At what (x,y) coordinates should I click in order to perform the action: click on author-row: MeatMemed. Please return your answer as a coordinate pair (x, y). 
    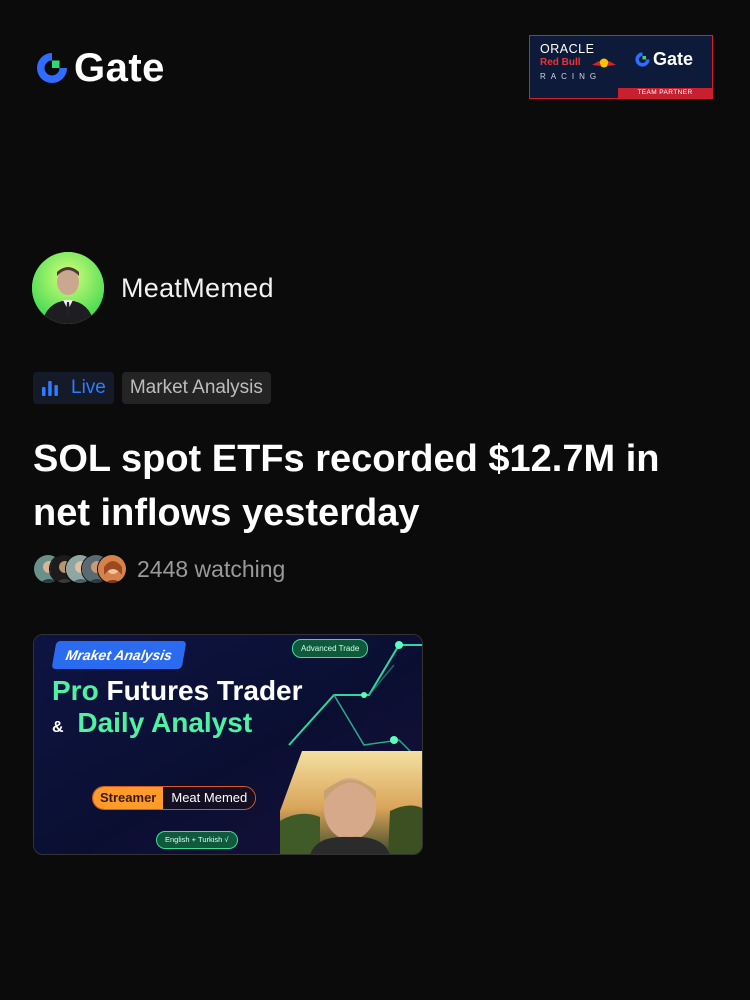
    Looking at the image, I should click on (153, 288).